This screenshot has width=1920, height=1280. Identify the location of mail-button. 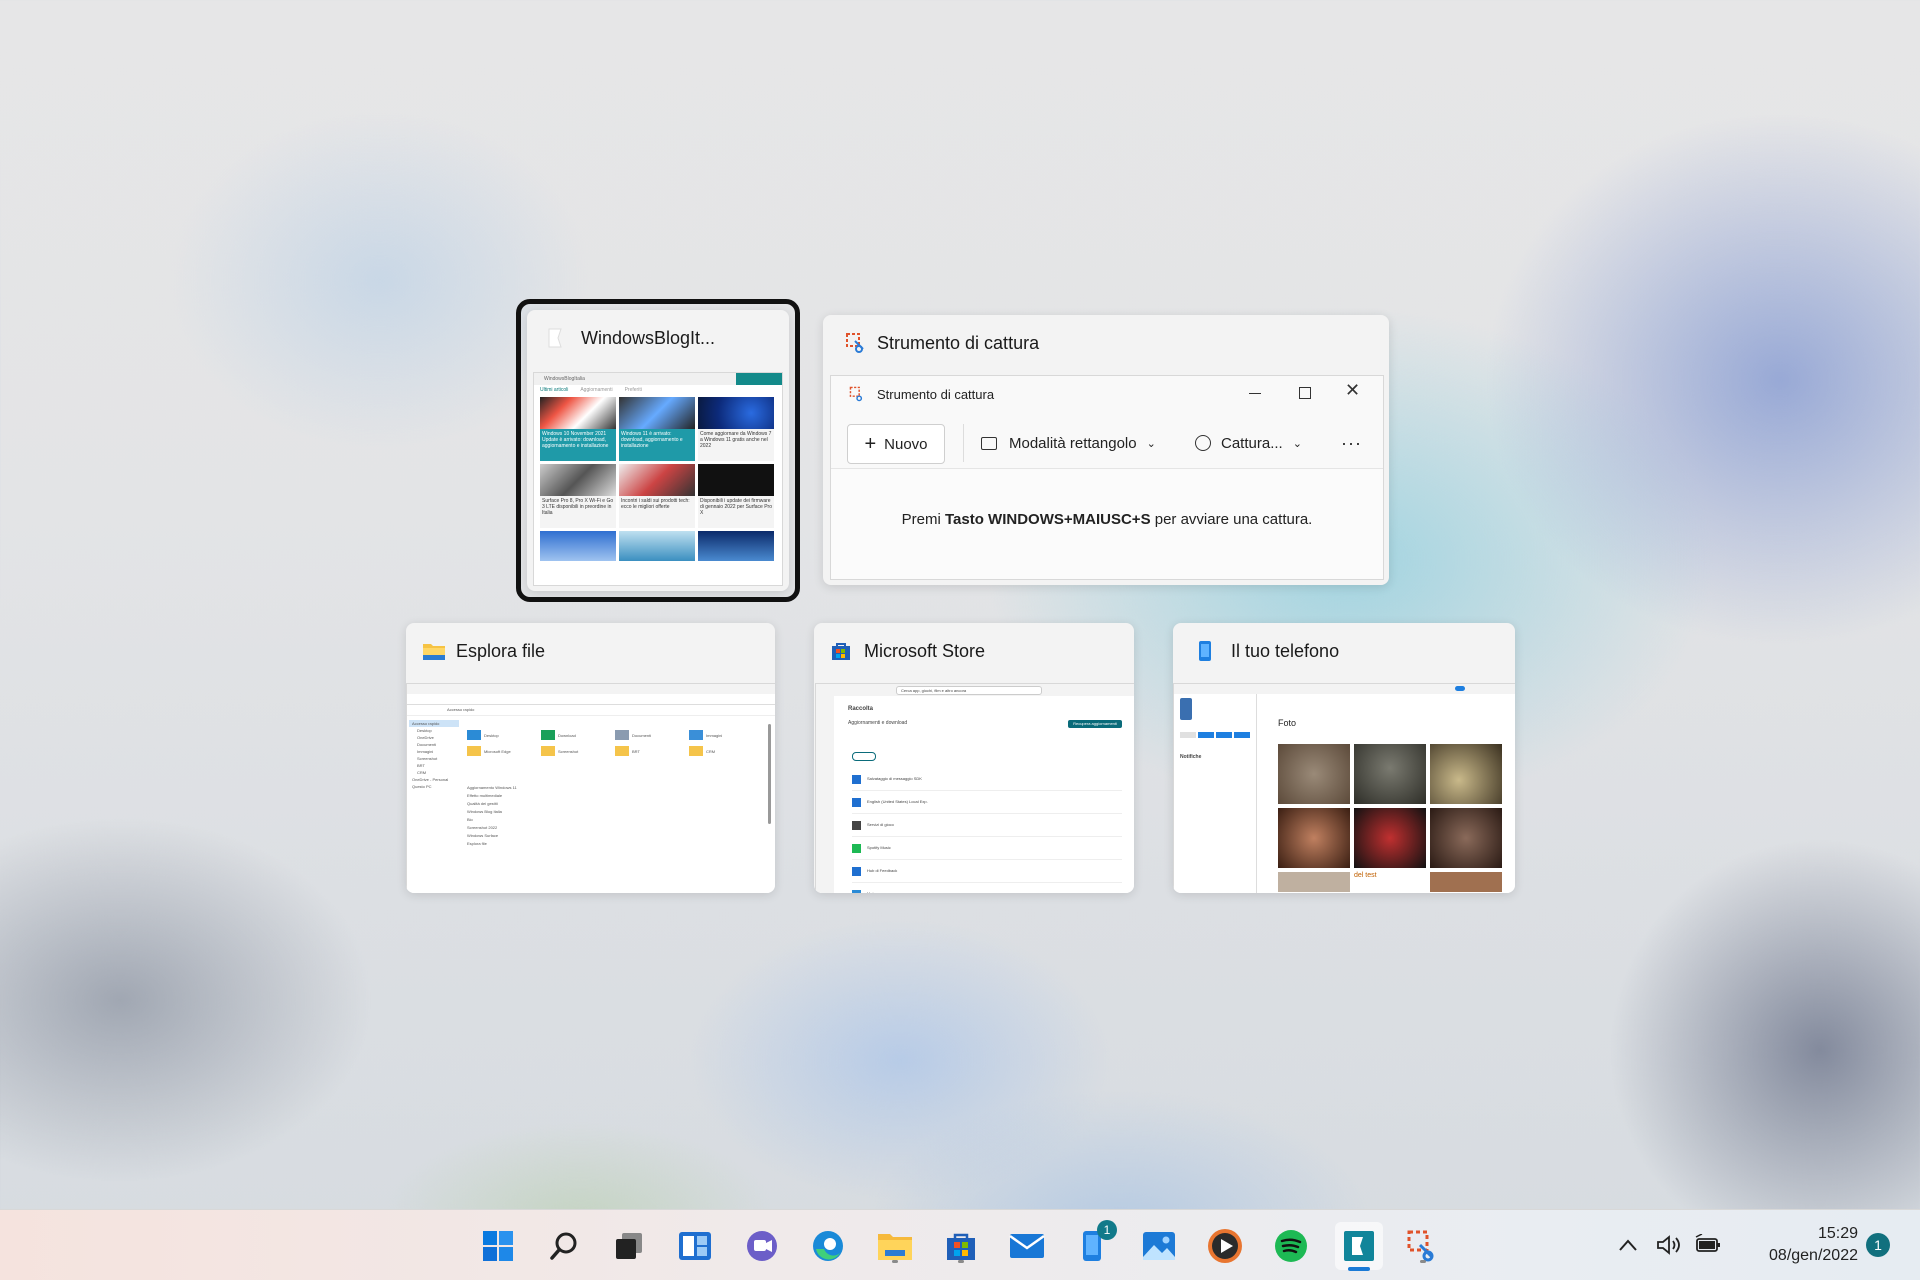
(1027, 1246).